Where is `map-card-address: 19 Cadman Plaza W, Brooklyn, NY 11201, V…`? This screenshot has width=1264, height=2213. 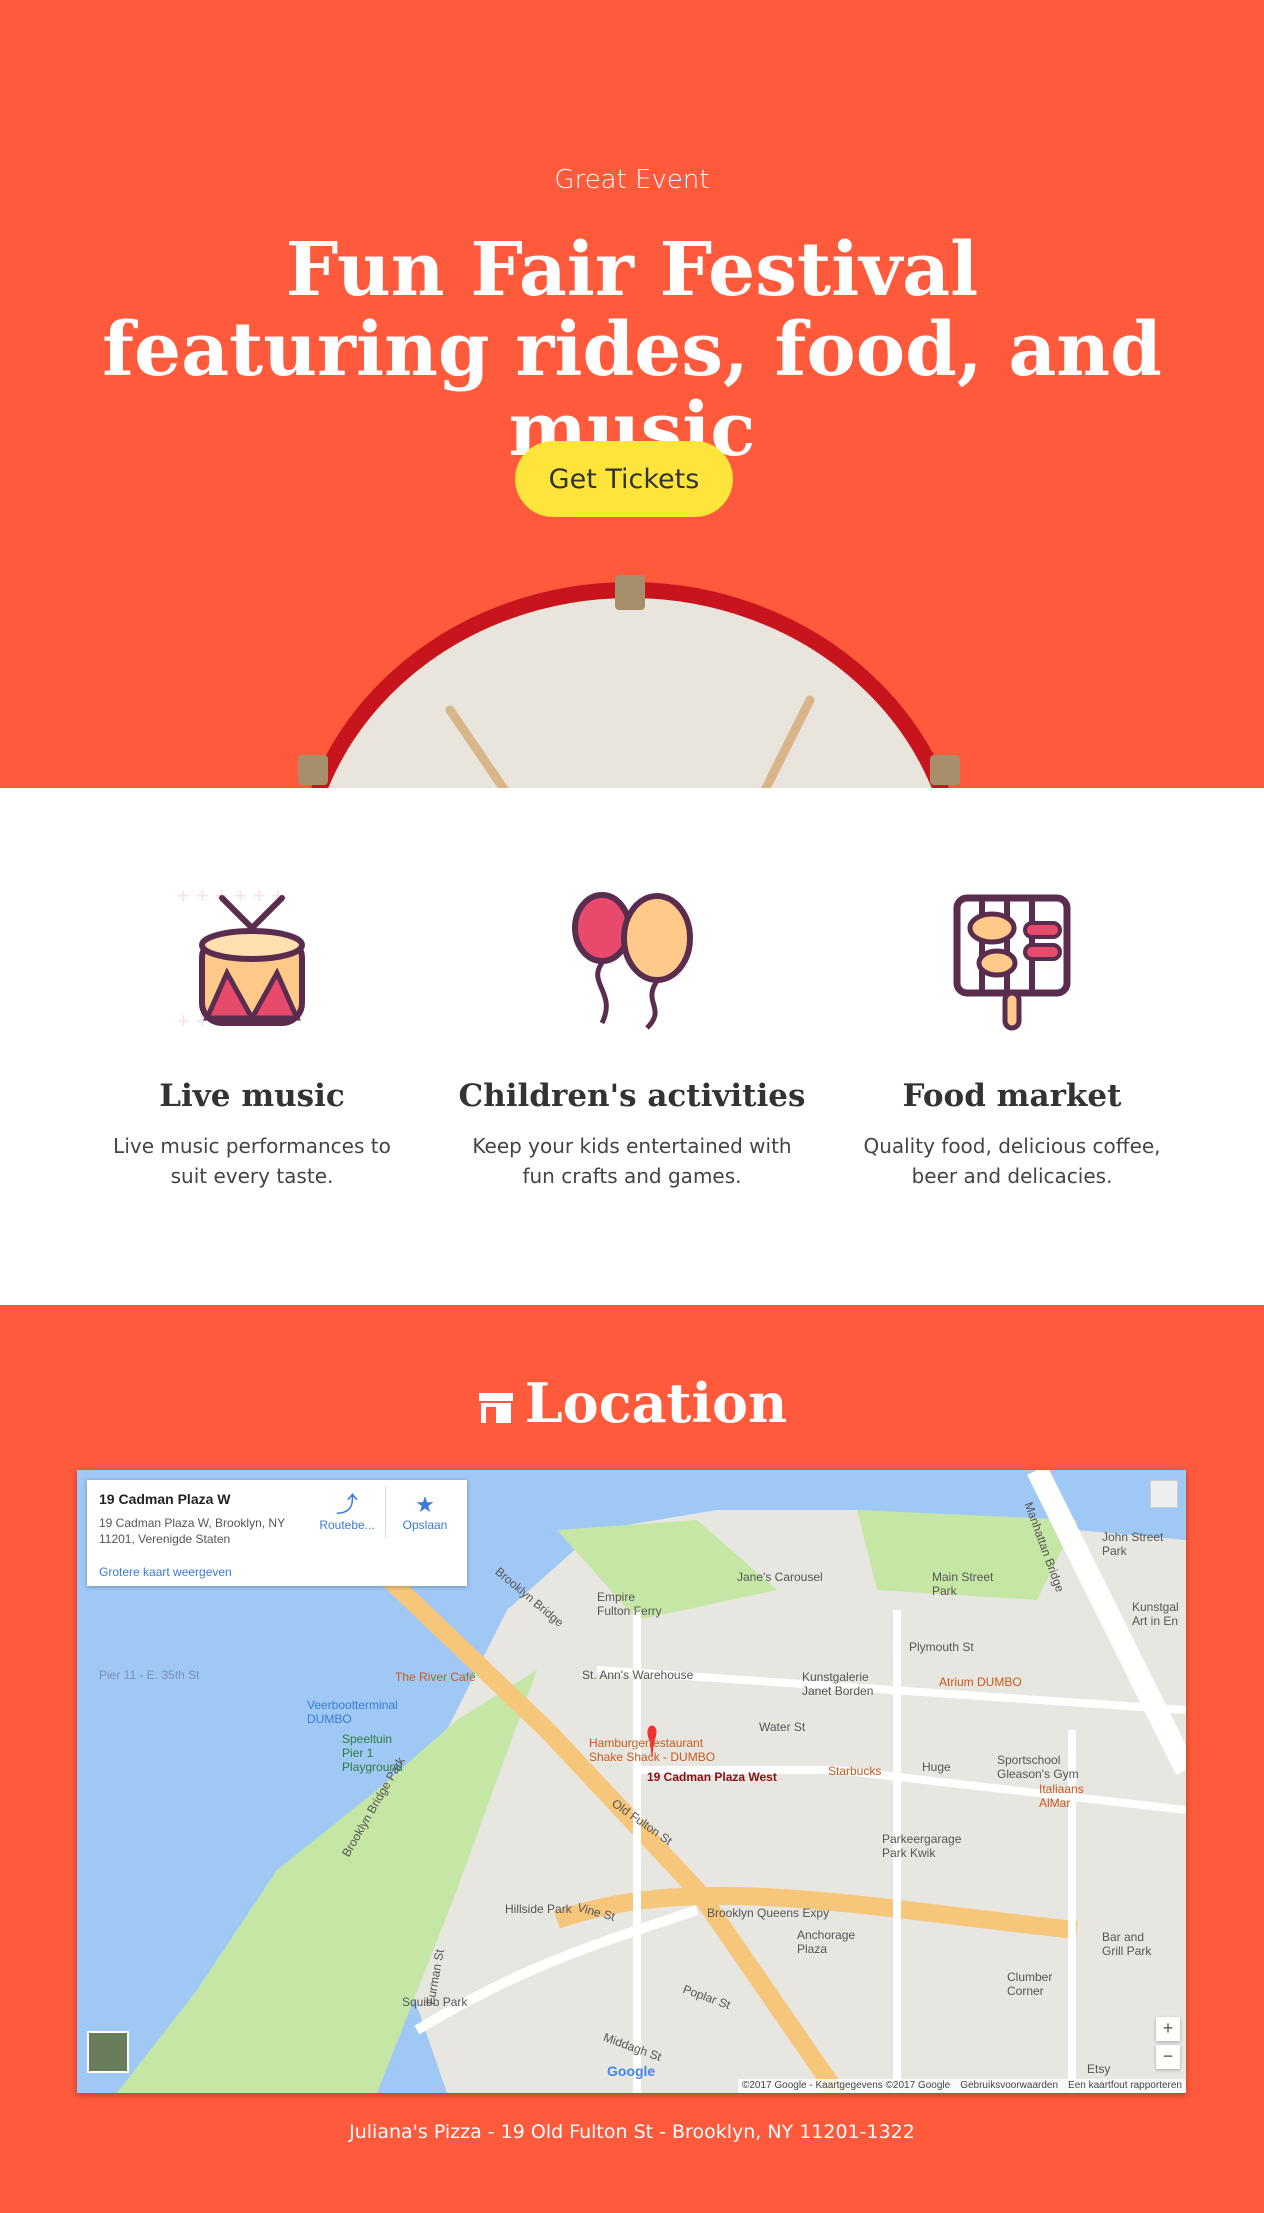
map-card-address: 19 Cadman Plaza W, Brooklyn, NY 11201, V… is located at coordinates (192, 1531).